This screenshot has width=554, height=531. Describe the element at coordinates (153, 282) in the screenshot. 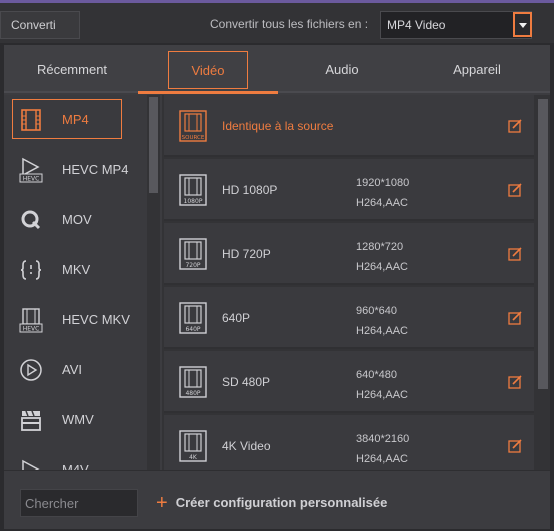

I see `sidebar-scrollbar` at that location.